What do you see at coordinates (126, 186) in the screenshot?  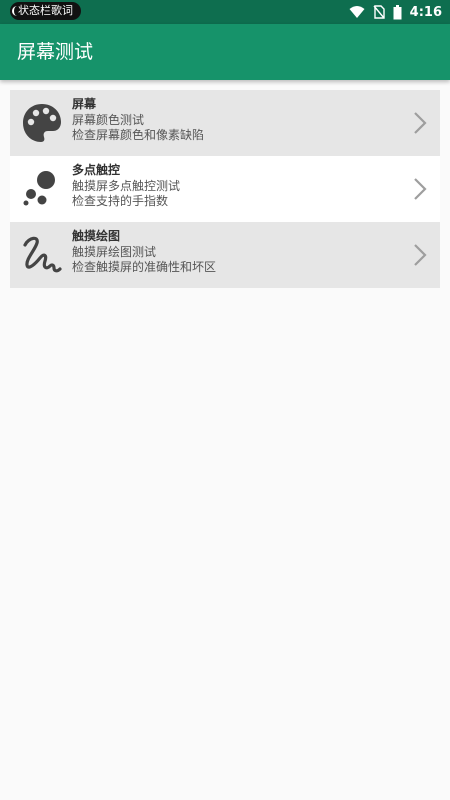 I see `list-item-subtitle: 触摸屏多点触控测试` at bounding box center [126, 186].